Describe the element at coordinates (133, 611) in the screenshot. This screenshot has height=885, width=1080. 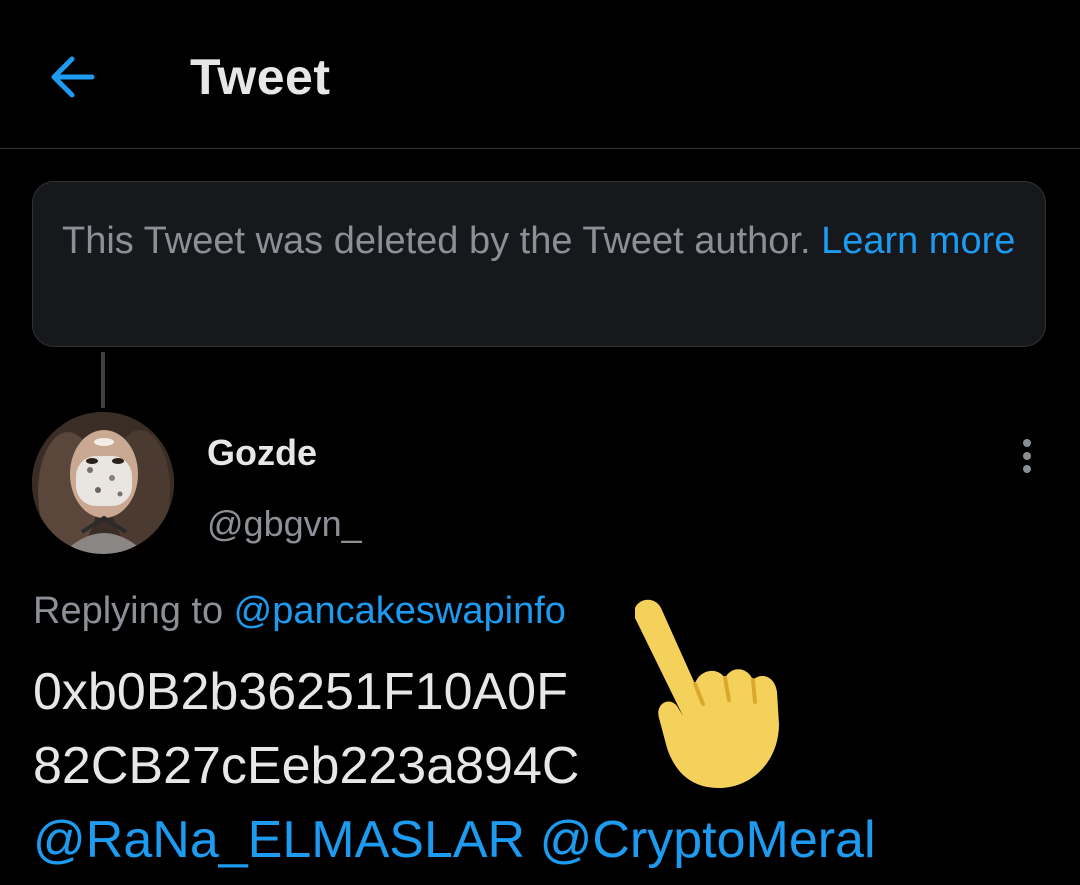
I see `replying-prefix: Replying to` at that location.